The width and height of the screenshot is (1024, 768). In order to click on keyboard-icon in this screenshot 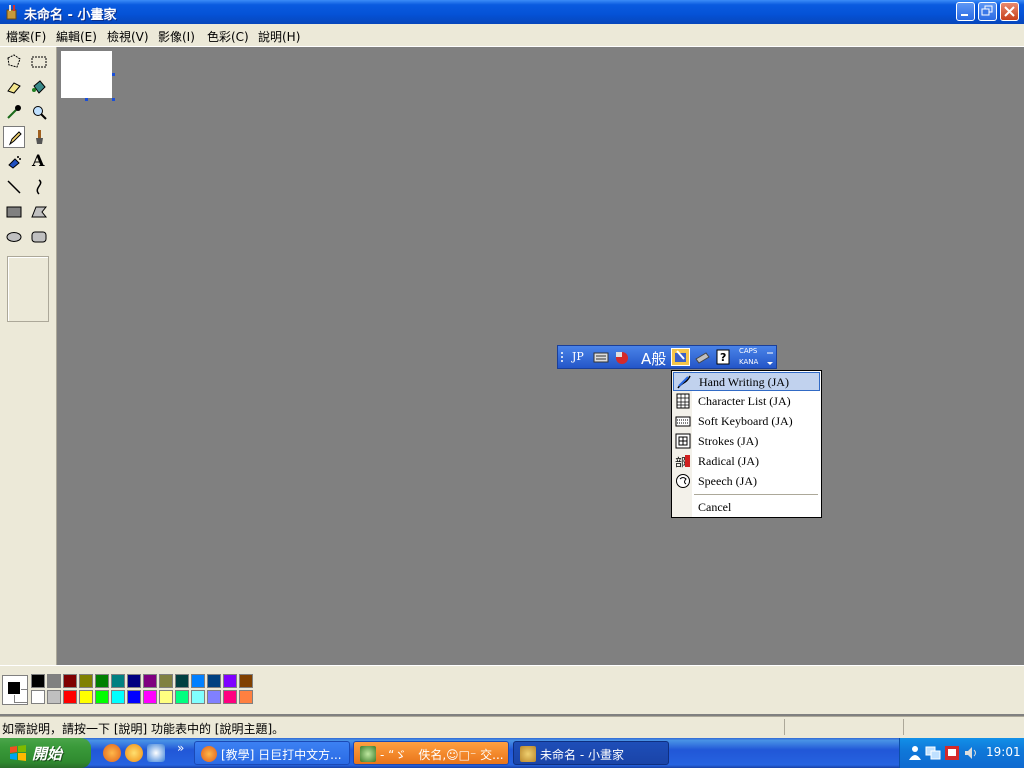, I will do `click(601, 357)`.